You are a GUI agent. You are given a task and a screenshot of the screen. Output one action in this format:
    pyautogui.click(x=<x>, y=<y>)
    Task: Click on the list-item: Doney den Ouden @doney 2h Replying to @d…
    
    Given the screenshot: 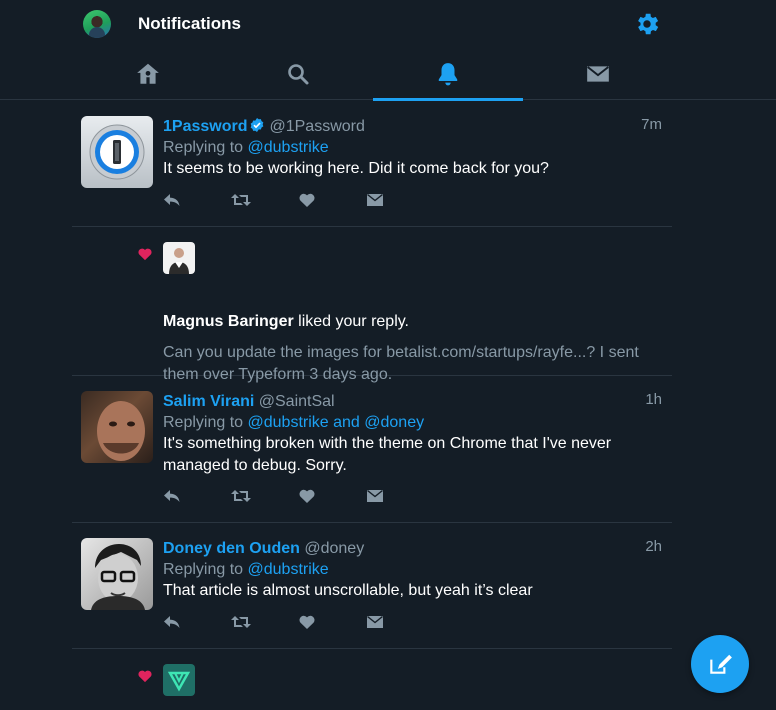 What is the action you would take?
    pyautogui.click(x=372, y=586)
    